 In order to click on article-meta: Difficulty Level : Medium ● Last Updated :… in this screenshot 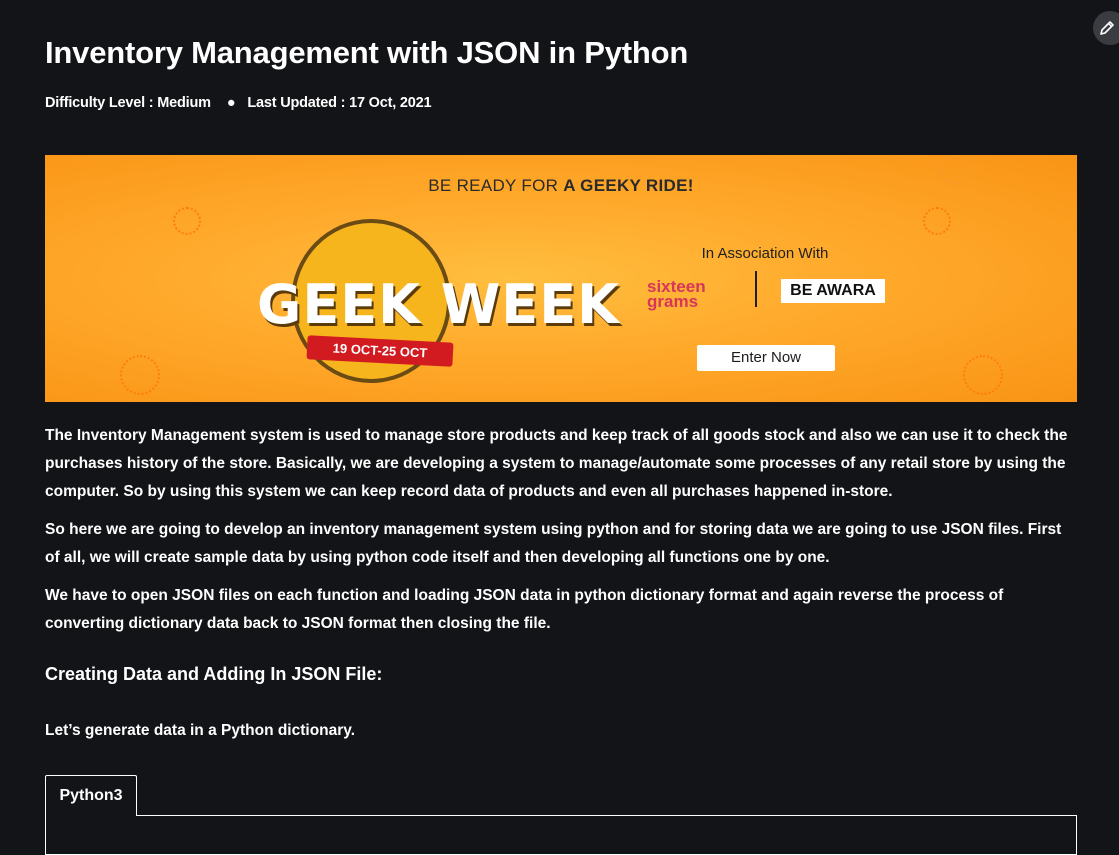, I will do `click(238, 103)`.